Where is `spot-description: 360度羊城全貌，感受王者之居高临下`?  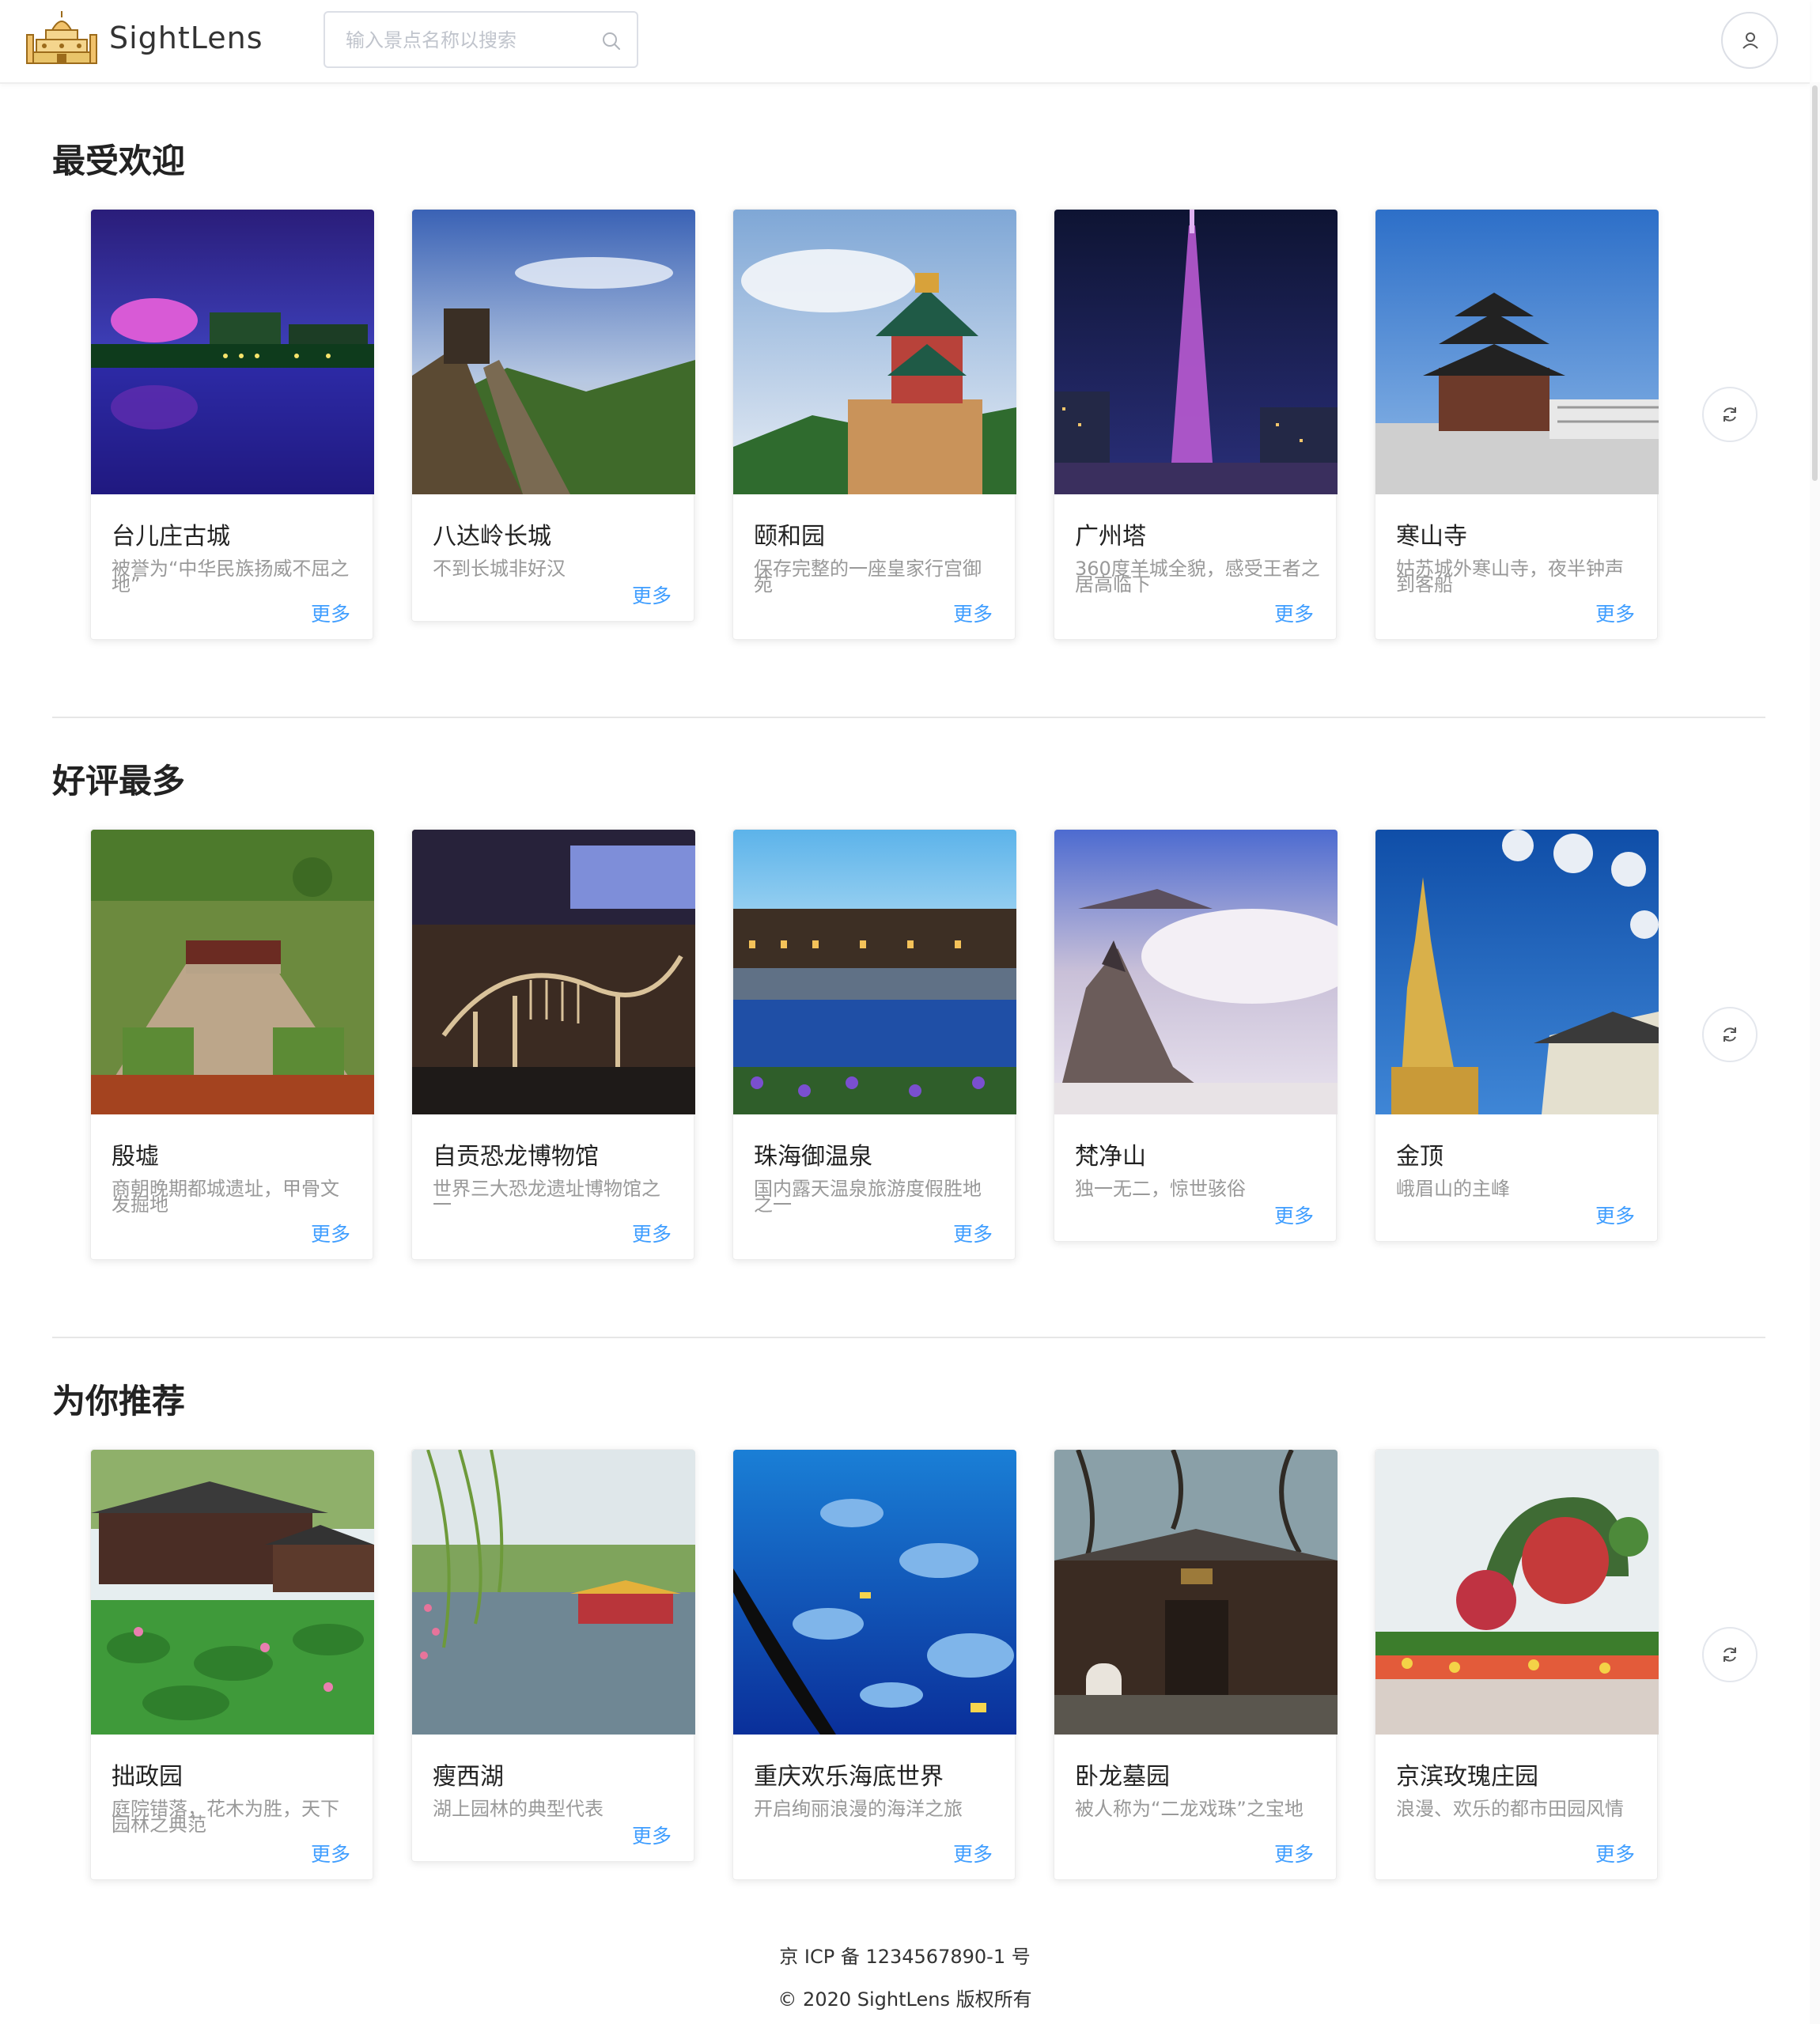 spot-description: 360度羊城全貌，感受王者之居高临下 is located at coordinates (1197, 577).